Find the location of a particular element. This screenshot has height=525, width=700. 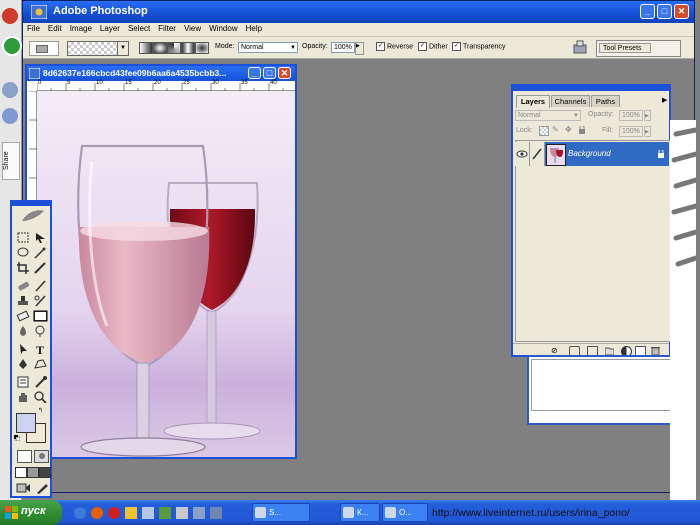

opera-icon is located at coordinates (114, 513).